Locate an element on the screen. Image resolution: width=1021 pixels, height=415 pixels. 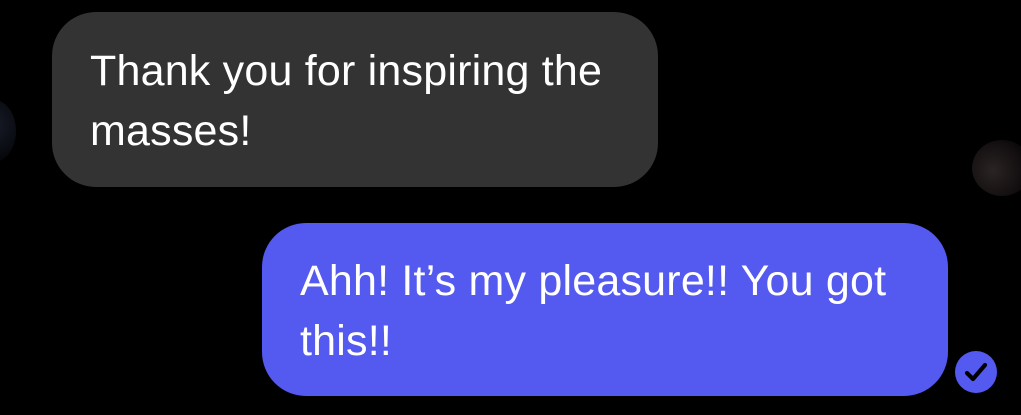
check-circle-icon is located at coordinates (976, 372).